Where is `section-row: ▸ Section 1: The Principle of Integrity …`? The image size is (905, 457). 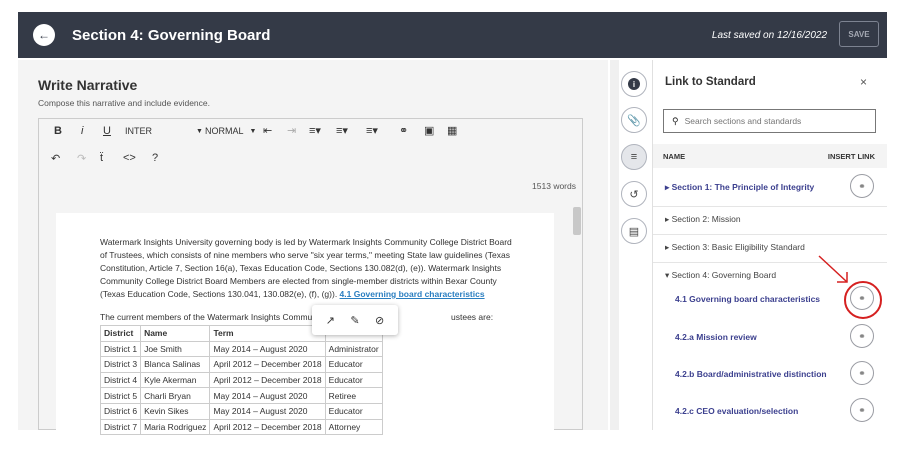
section-row: ▸ Section 1: The Principle of Integrity … is located at coordinates (770, 187).